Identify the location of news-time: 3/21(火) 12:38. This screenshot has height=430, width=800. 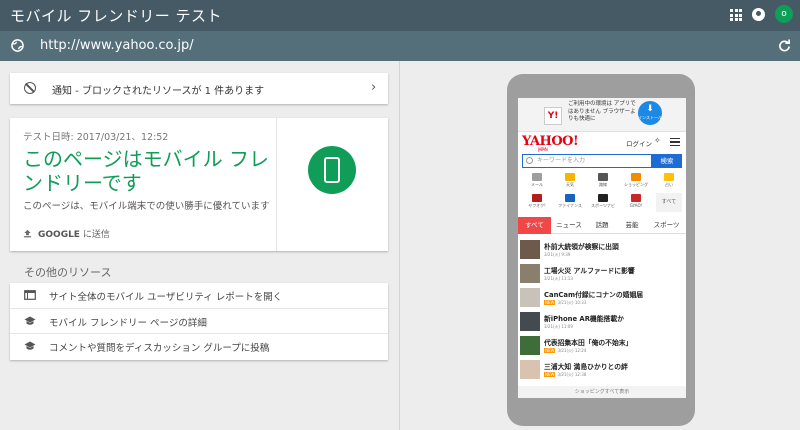
(572, 374).